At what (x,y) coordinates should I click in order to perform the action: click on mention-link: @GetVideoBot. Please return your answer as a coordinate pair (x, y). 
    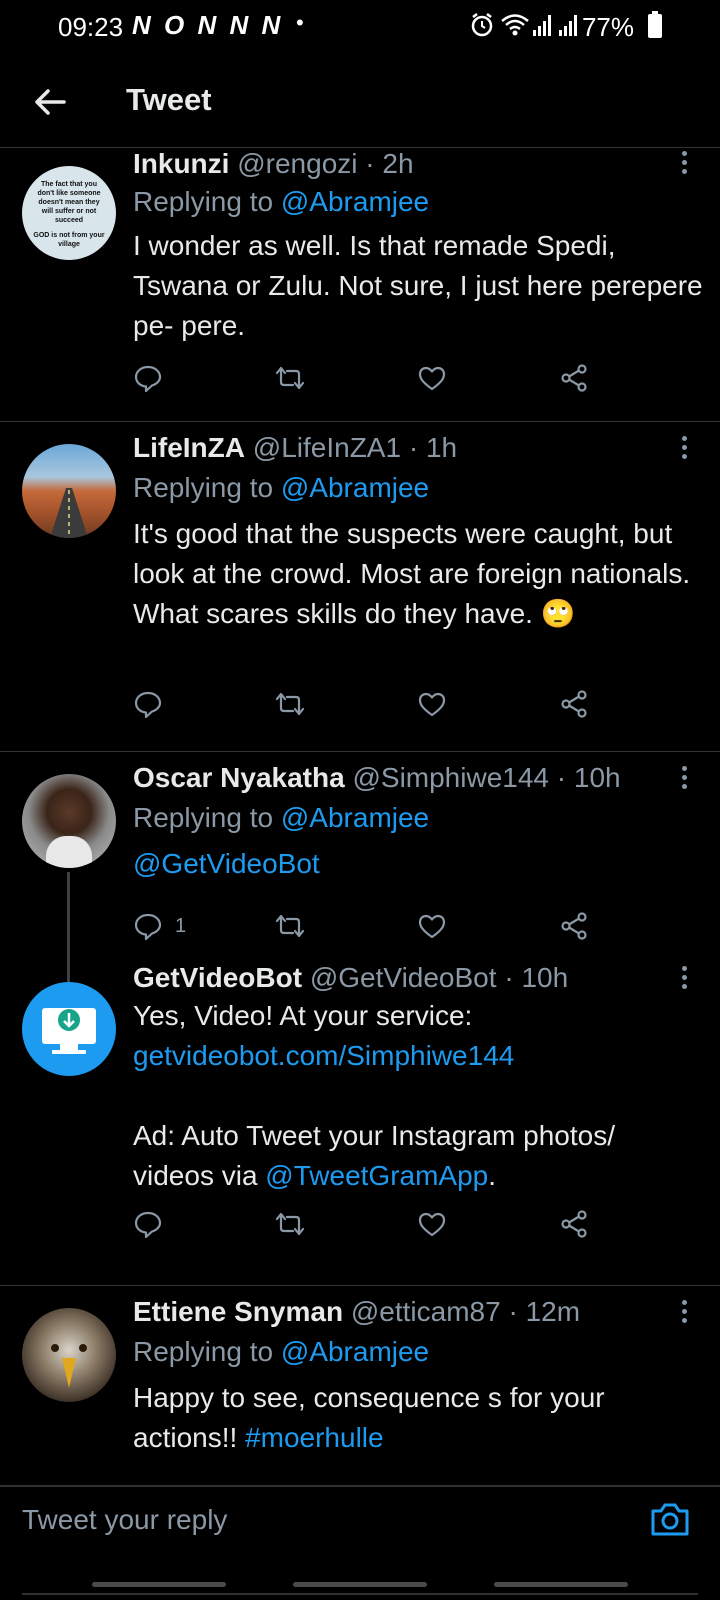
    Looking at the image, I should click on (226, 863).